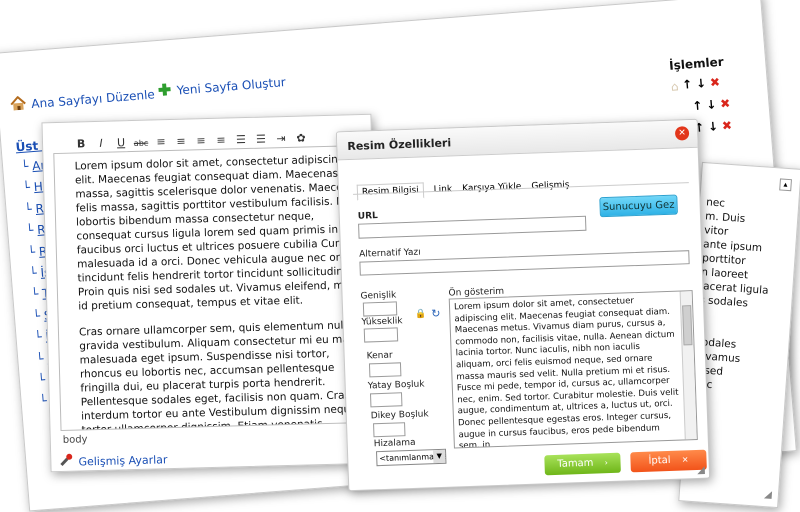 The height and width of the screenshot is (512, 800). What do you see at coordinates (399, 145) in the screenshot?
I see `dialog-title: Resim Özellikleri` at bounding box center [399, 145].